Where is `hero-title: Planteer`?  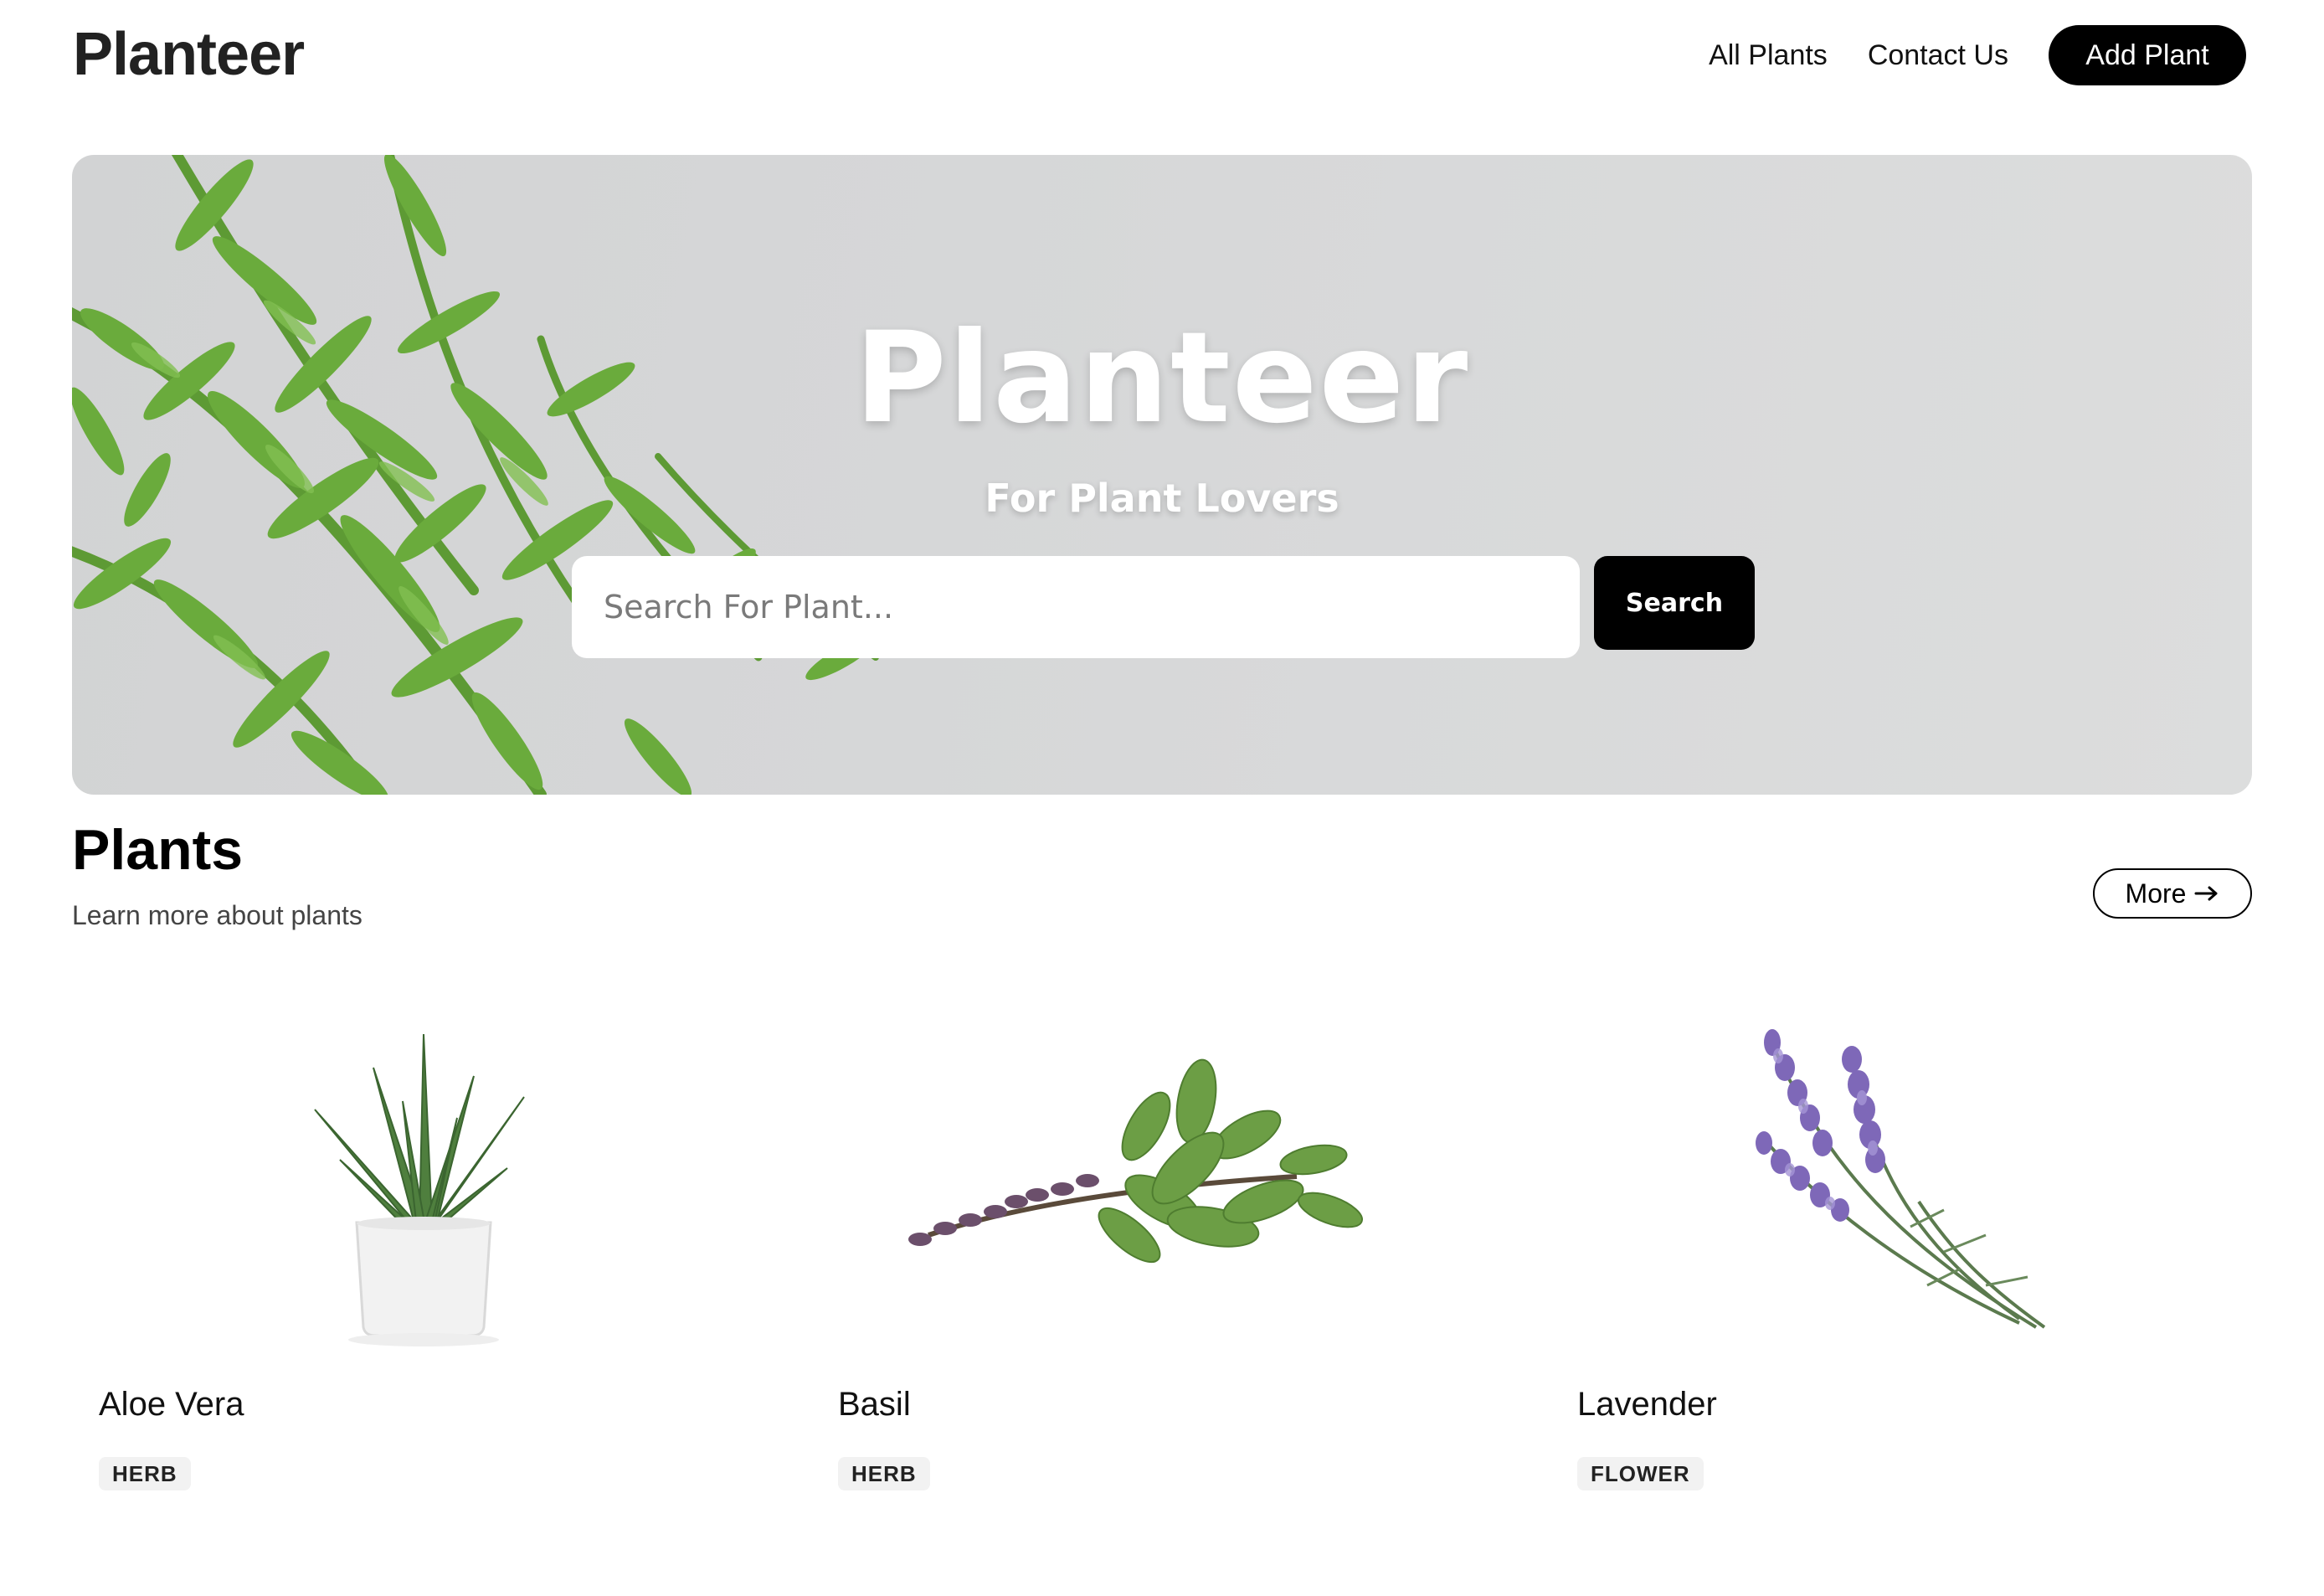
hero-title: Planteer is located at coordinates (1162, 378).